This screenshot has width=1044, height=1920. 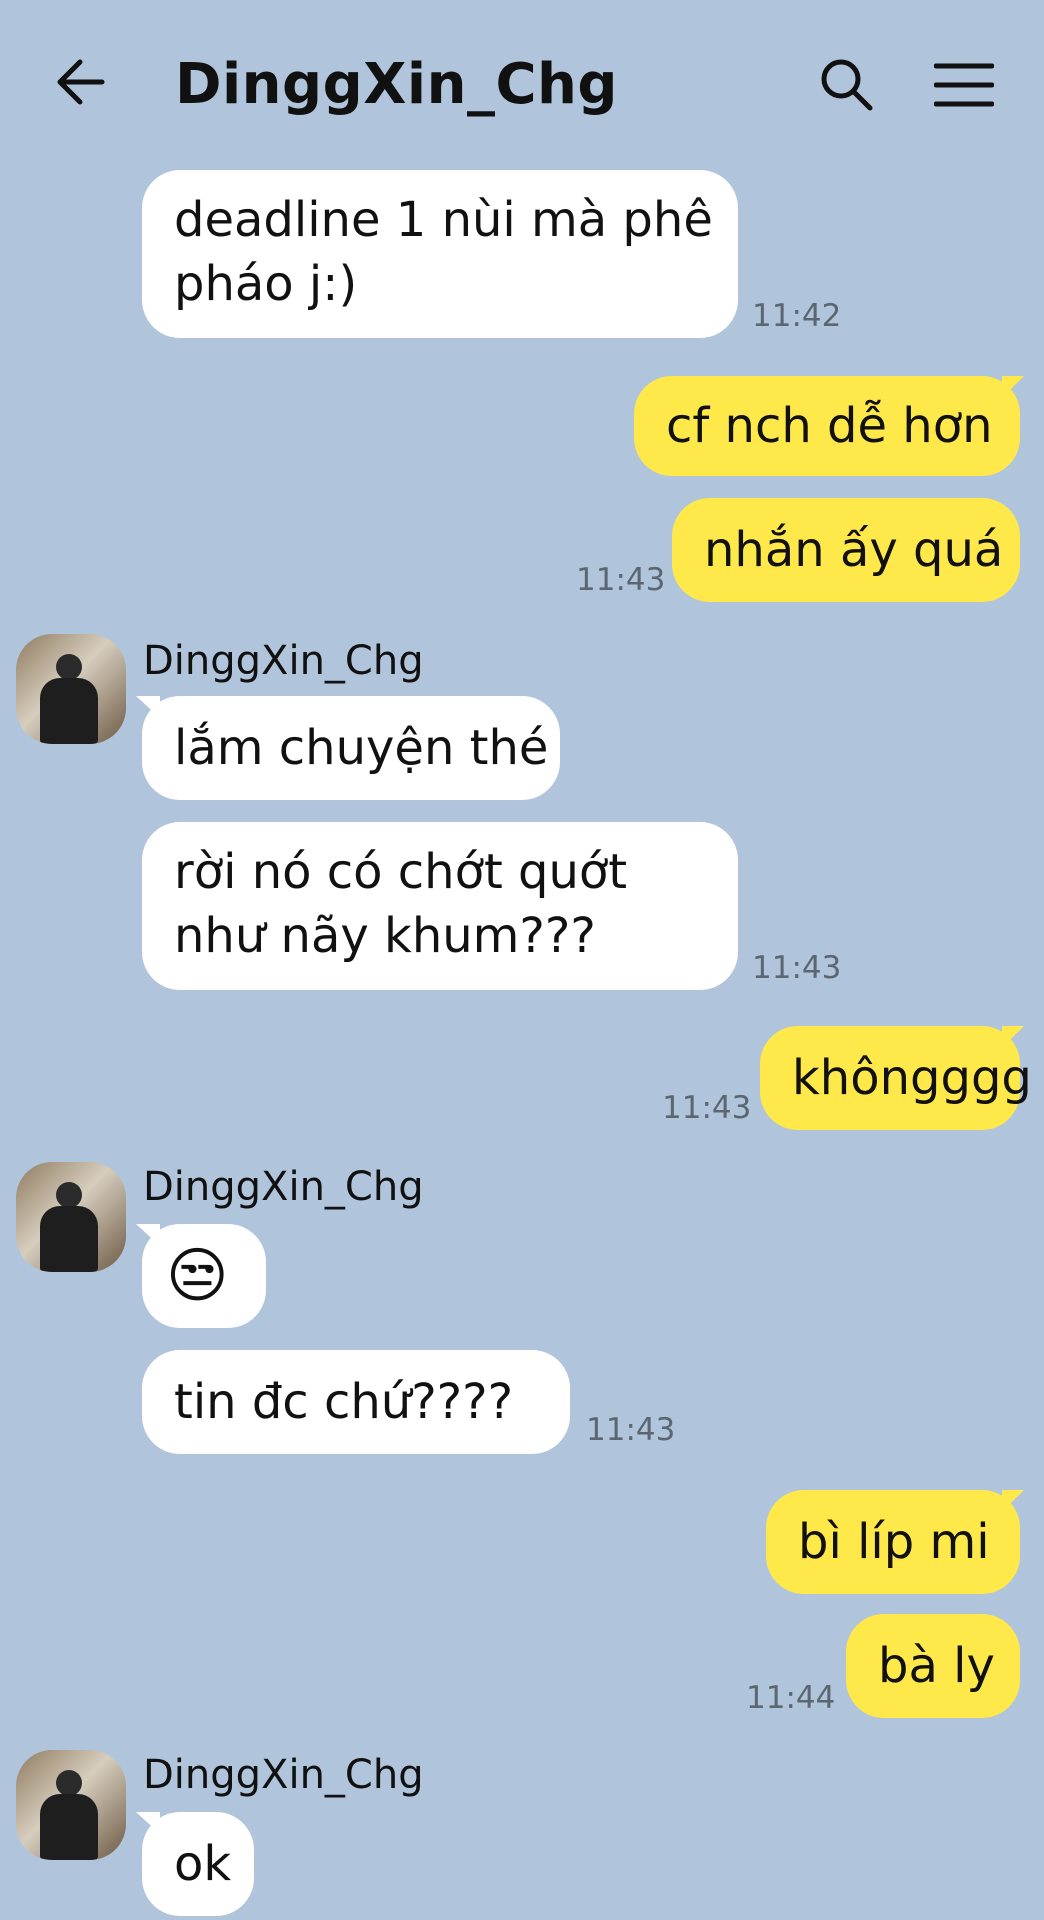 I want to click on message-text-line: pháo j:), so click(x=266, y=284).